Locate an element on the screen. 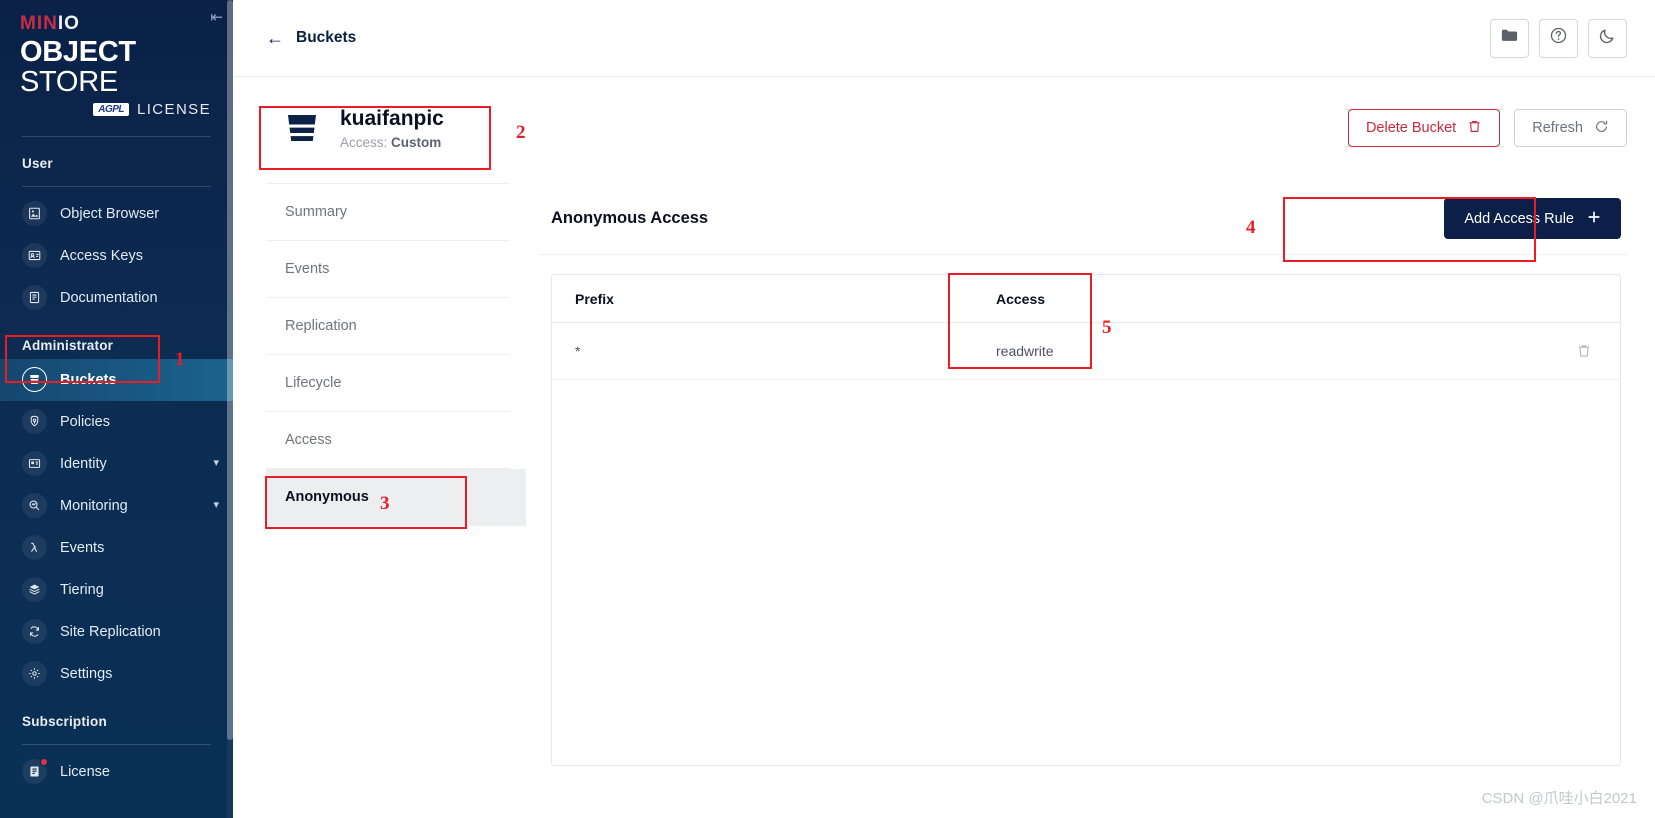  sidebar-item-label: Events is located at coordinates (82, 547).